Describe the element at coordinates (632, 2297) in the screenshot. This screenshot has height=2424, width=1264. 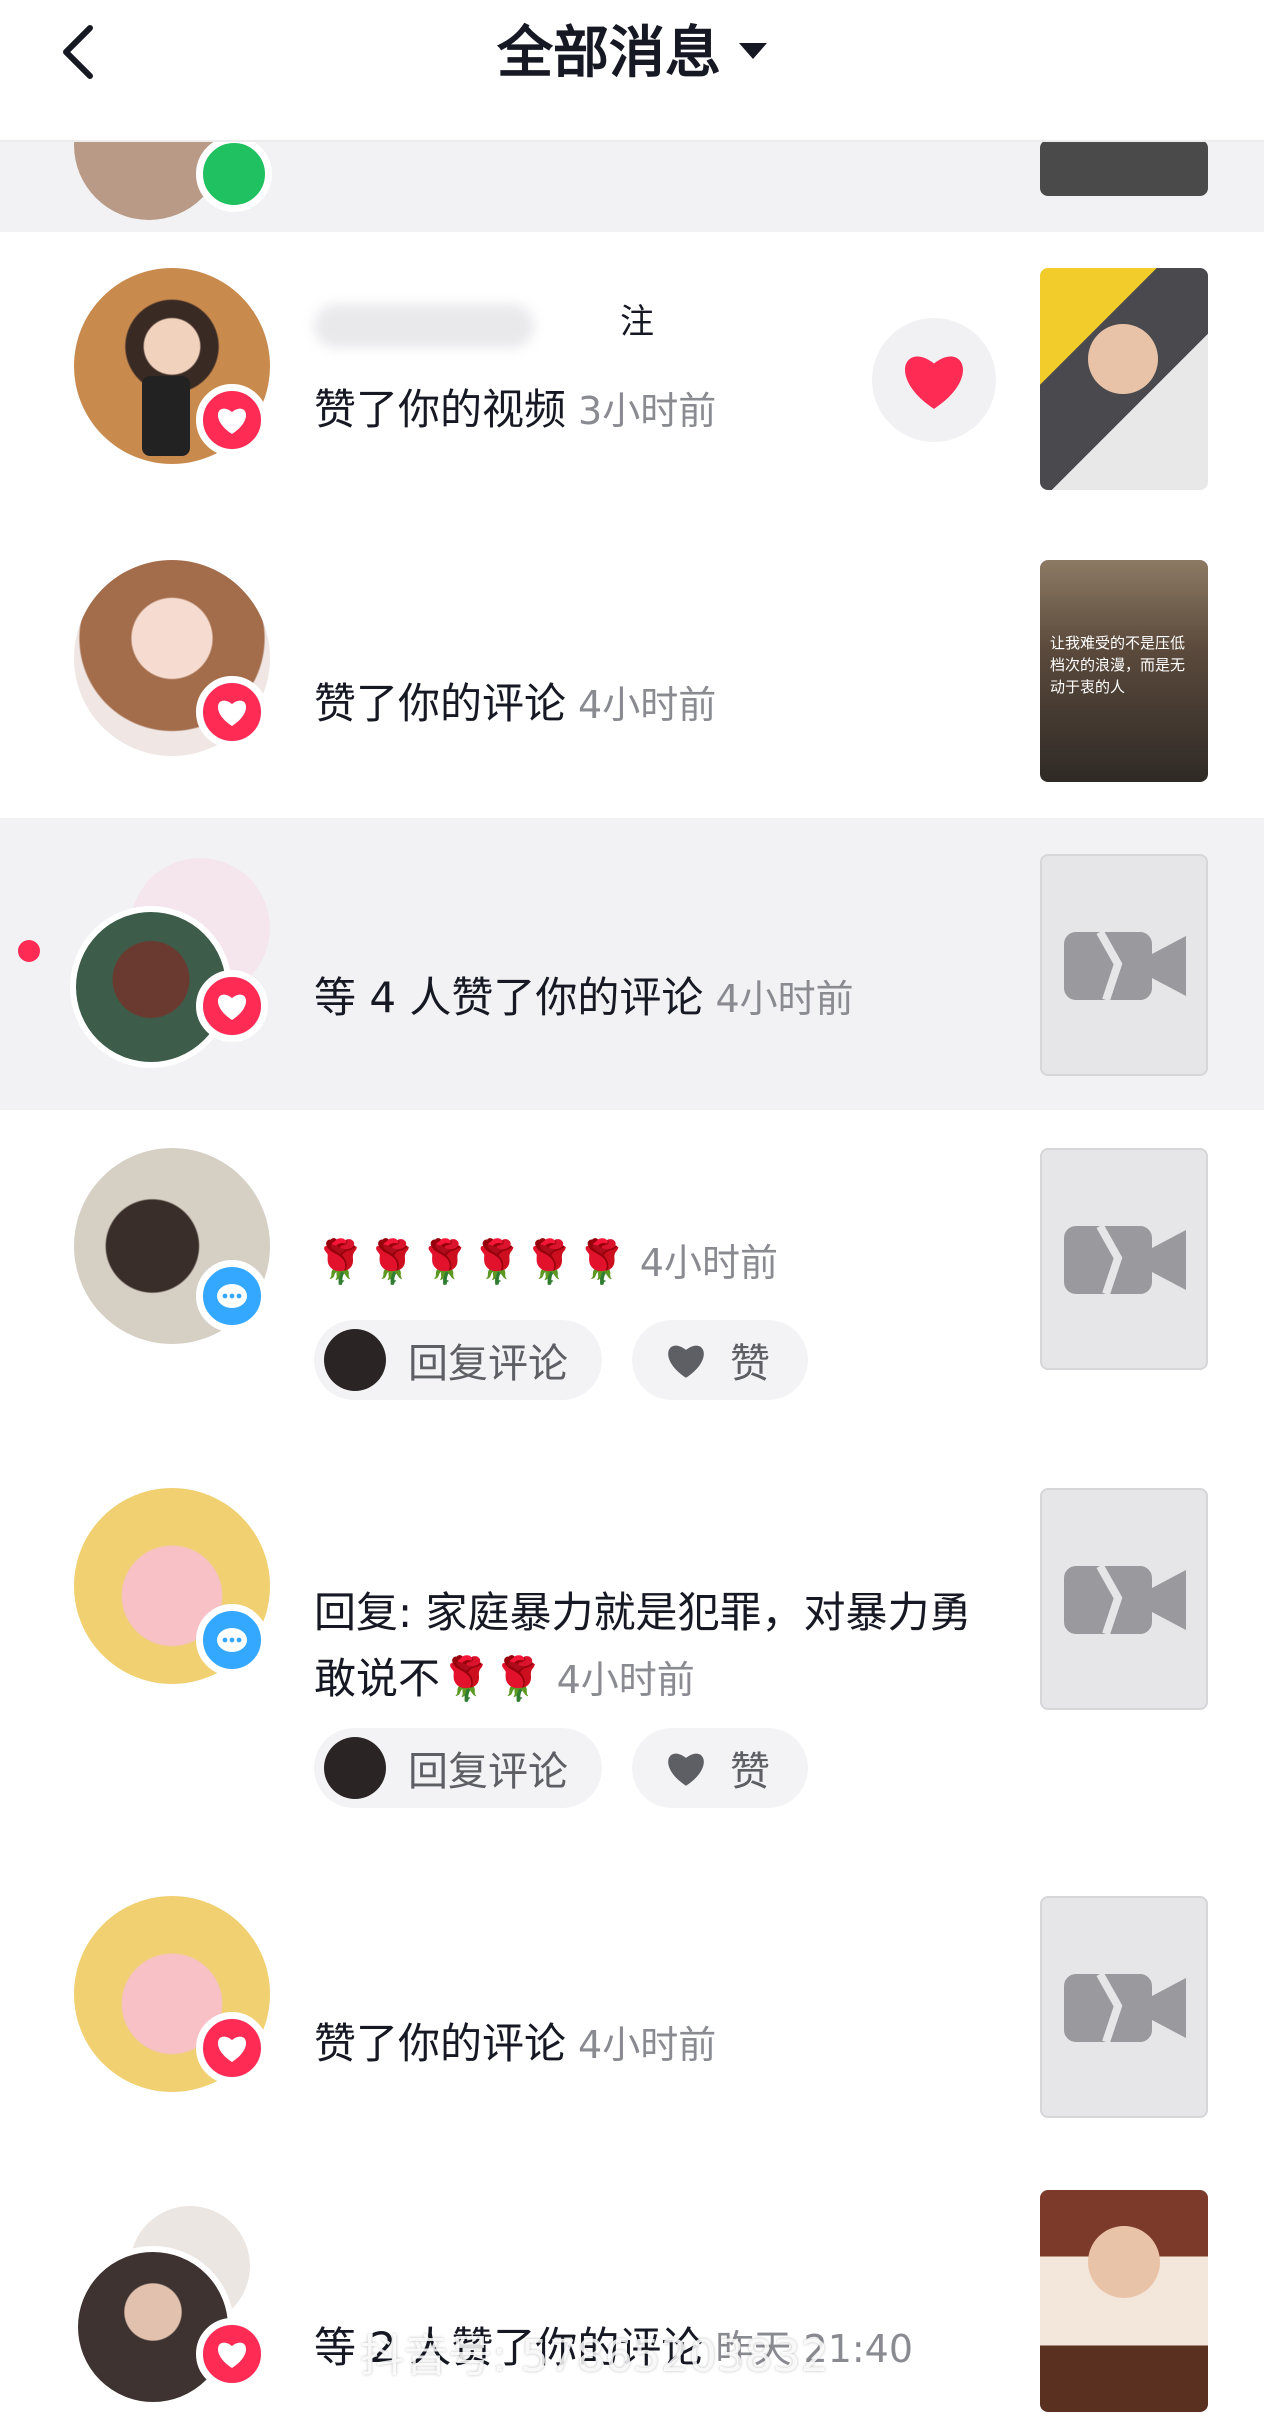
I see `list-item: 等 2 人赞了你的评论 昨天 21:40` at that location.